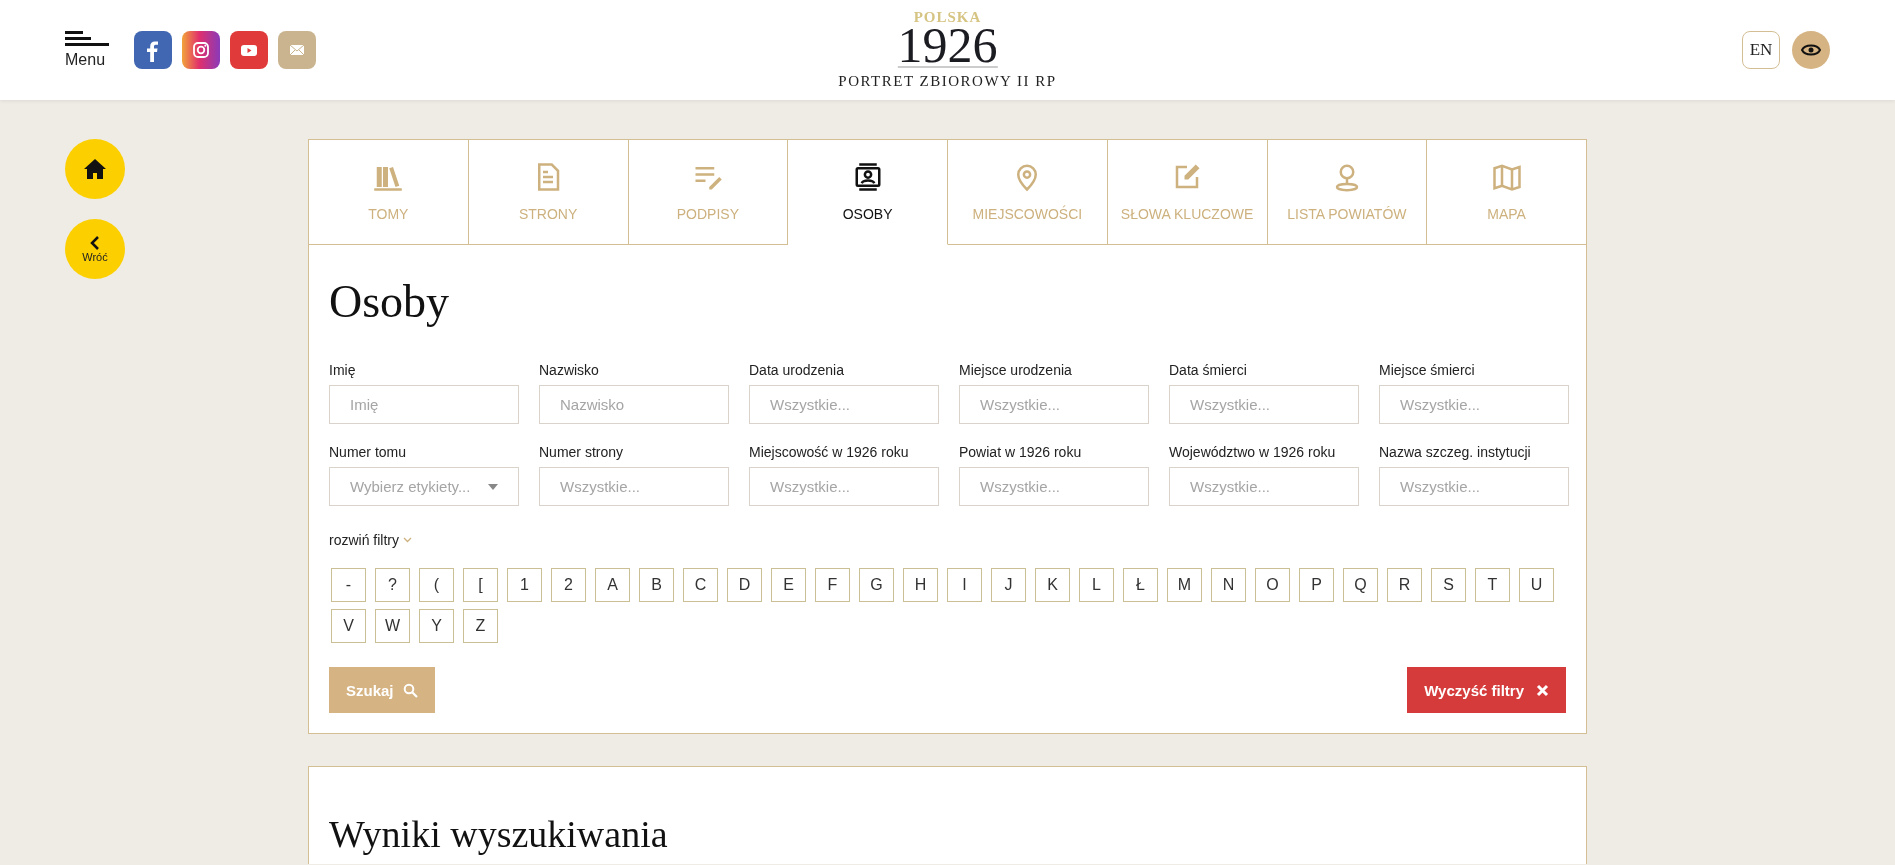 This screenshot has height=865, width=1895. What do you see at coordinates (947, 50) in the screenshot?
I see `site-logo: POLSKA 1926 PORTRET ZBIOROWY II RP` at bounding box center [947, 50].